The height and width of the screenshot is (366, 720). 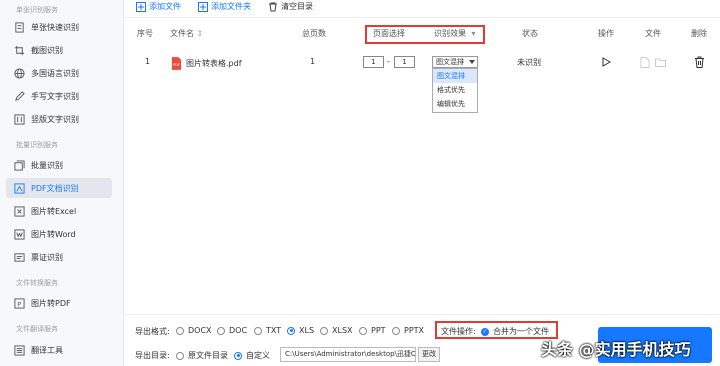 I want to click on pdf-file-icon: PDF, so click(x=176, y=63).